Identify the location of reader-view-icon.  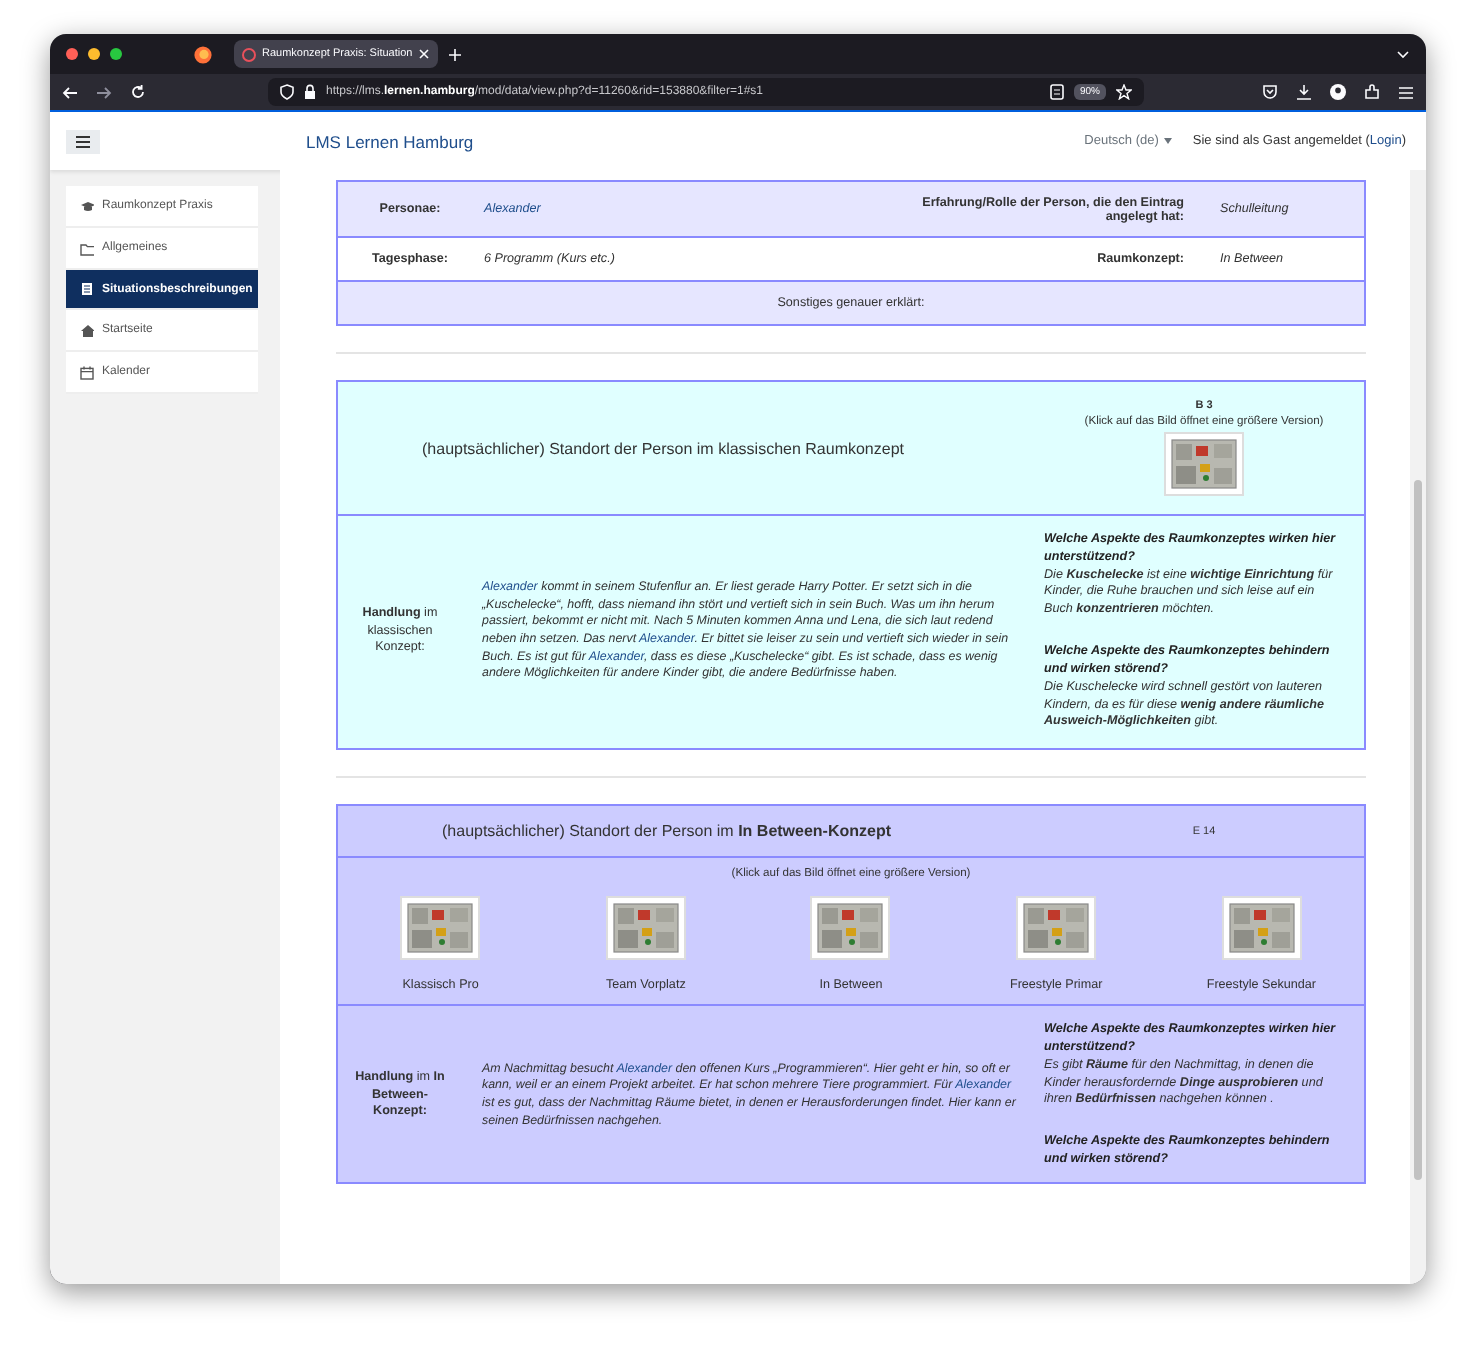
(1056, 92).